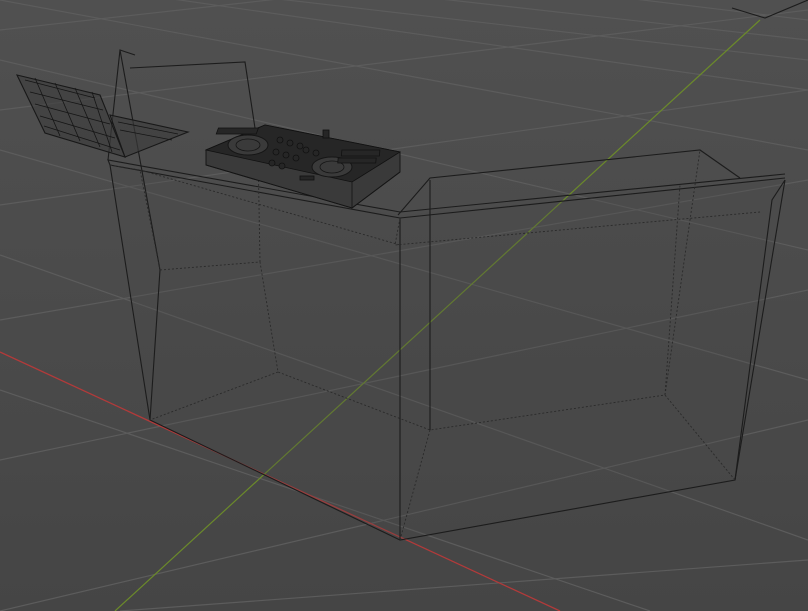 This screenshot has width=808, height=611. I want to click on crossfader, so click(307, 178).